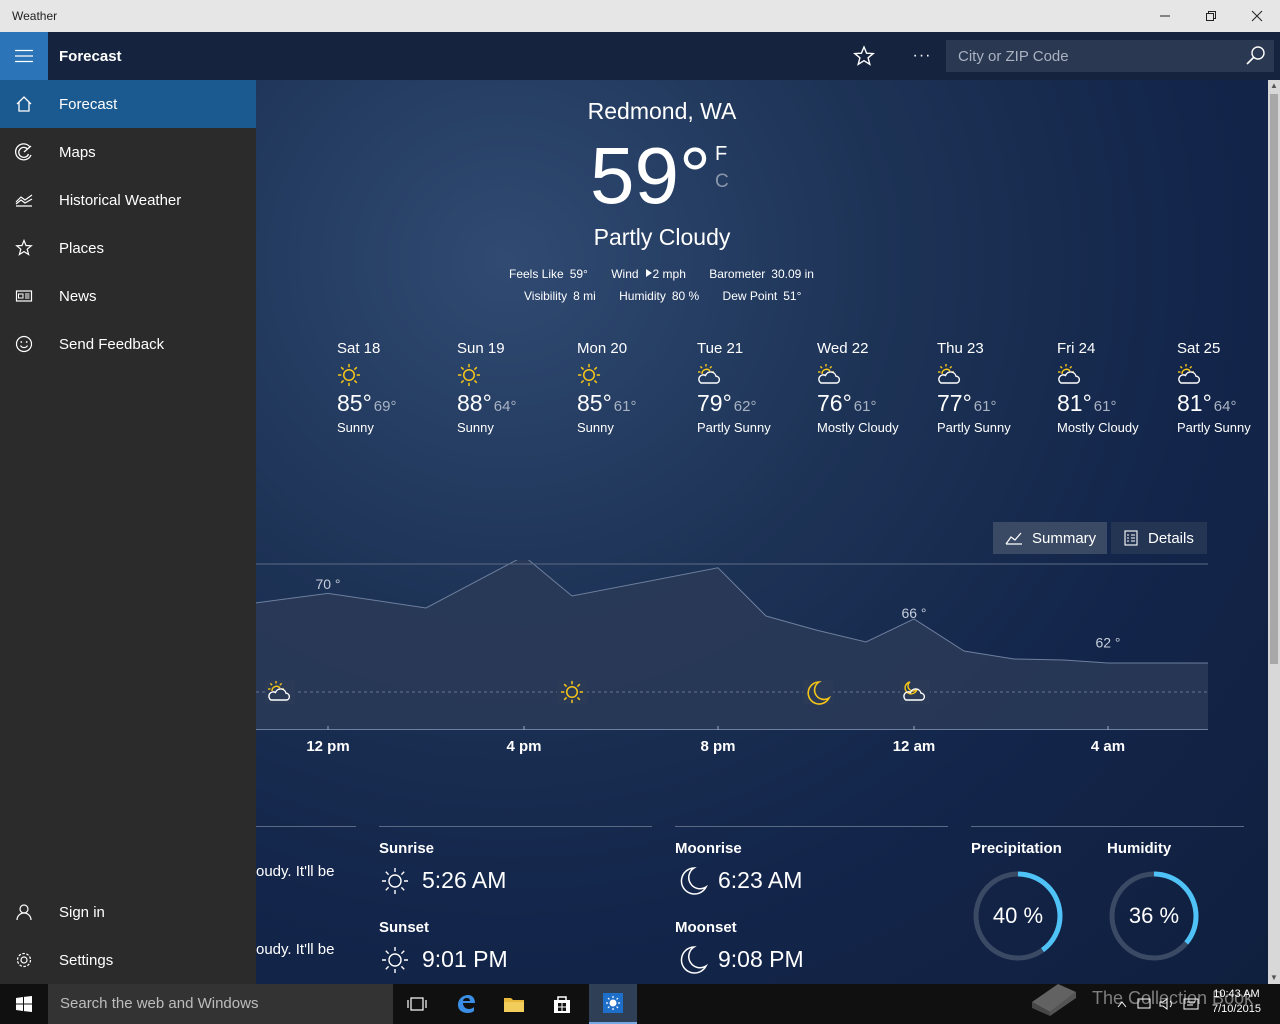 Image resolution: width=1280 pixels, height=1024 pixels. What do you see at coordinates (818, 692) in the screenshot?
I see `moon-icon` at bounding box center [818, 692].